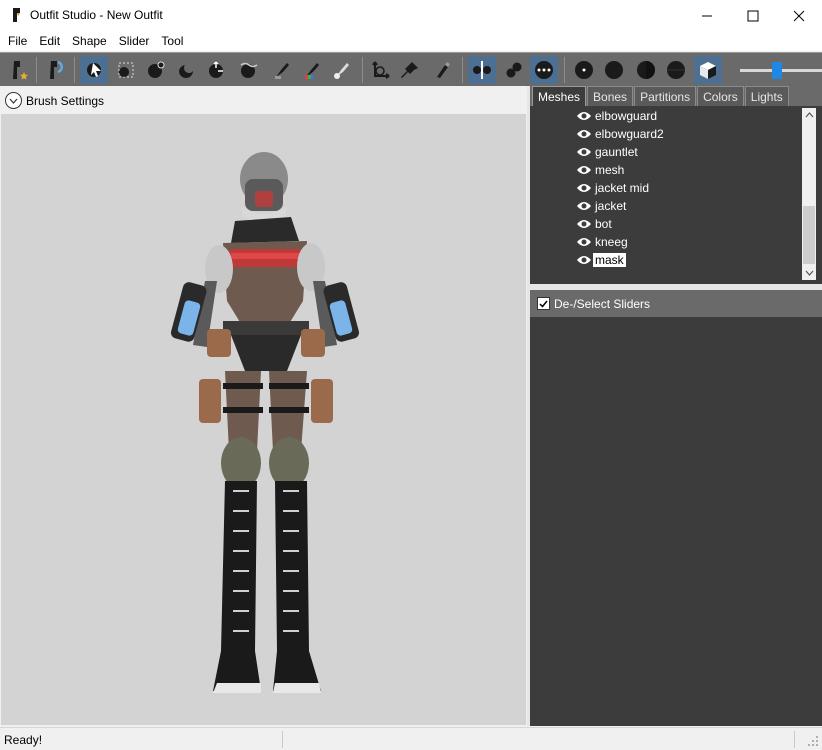 The width and height of the screenshot is (822, 750). I want to click on texture-button, so click(676, 70).